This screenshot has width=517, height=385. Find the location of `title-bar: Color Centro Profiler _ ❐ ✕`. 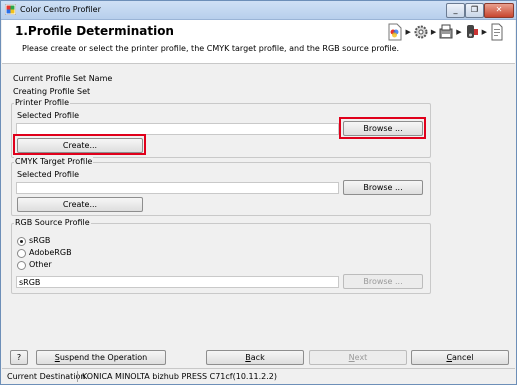

title-bar: Color Centro Profiler _ ❐ ✕ is located at coordinates (258, 10).